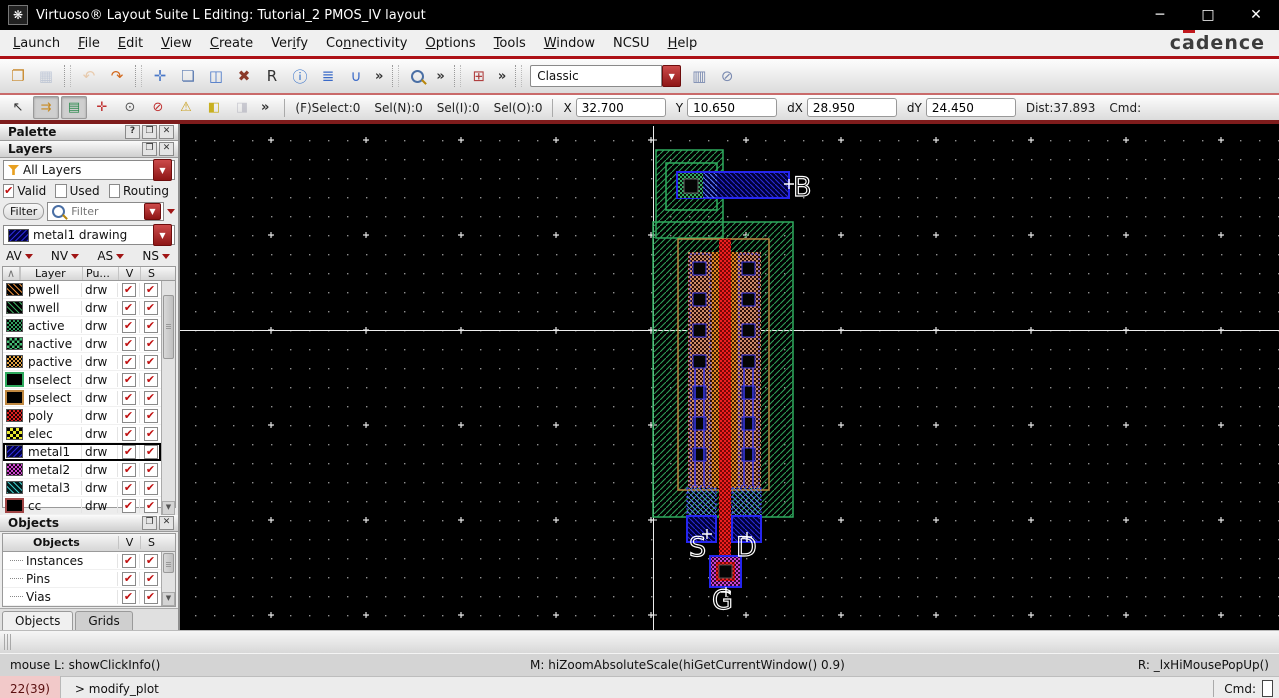  I want to click on mode-as: AS, so click(111, 256).